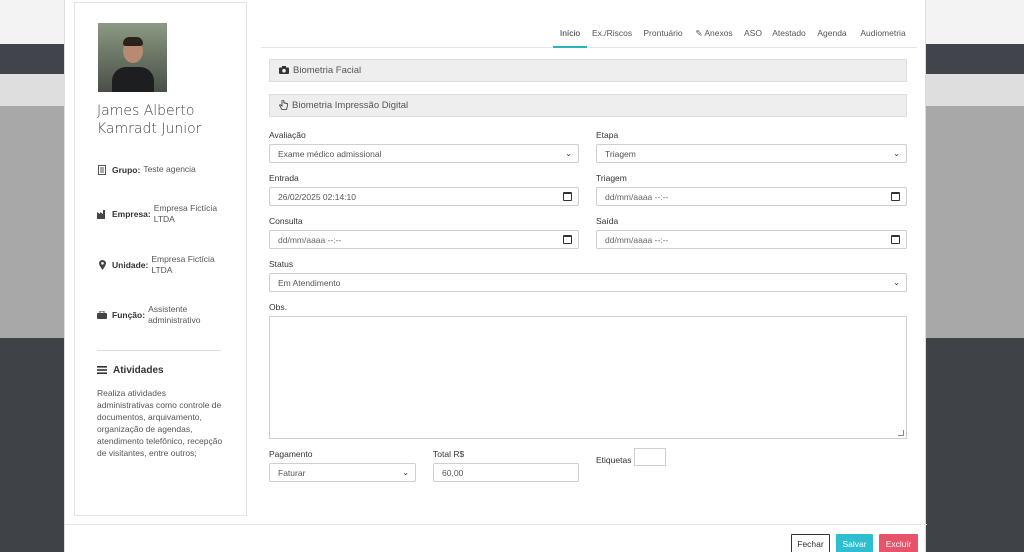 This screenshot has height=552, width=1024. What do you see at coordinates (102, 370) in the screenshot?
I see `list-icon` at bounding box center [102, 370].